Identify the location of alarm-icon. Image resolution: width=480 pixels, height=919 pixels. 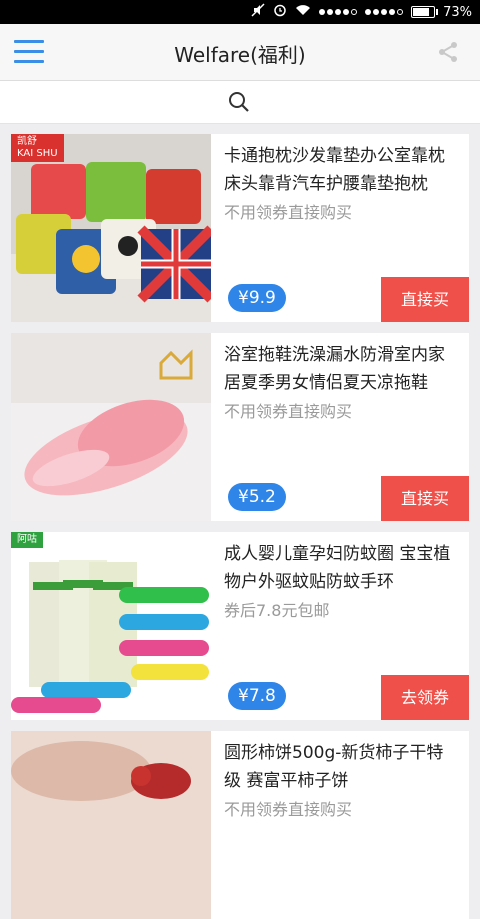
(280, 12).